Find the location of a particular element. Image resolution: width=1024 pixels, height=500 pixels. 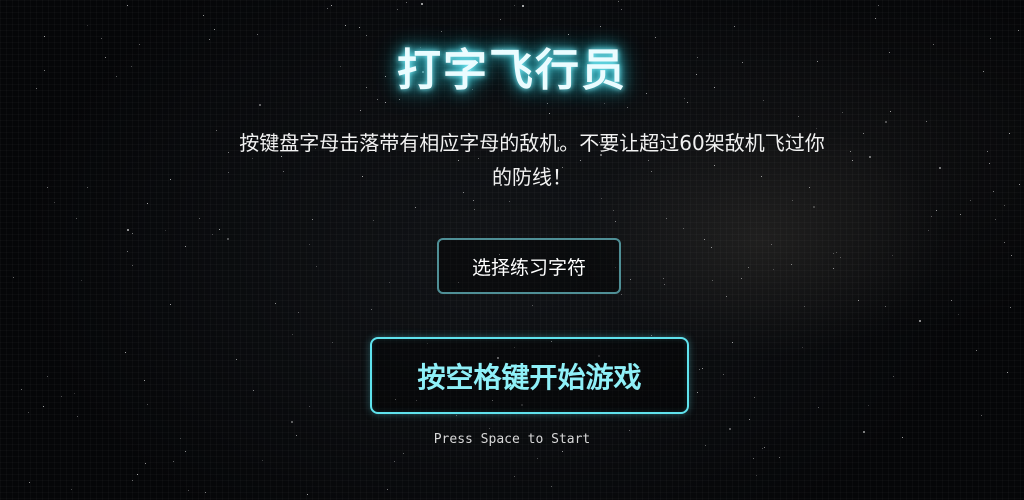

select-characters-button: 选择练习字符 is located at coordinates (529, 266).